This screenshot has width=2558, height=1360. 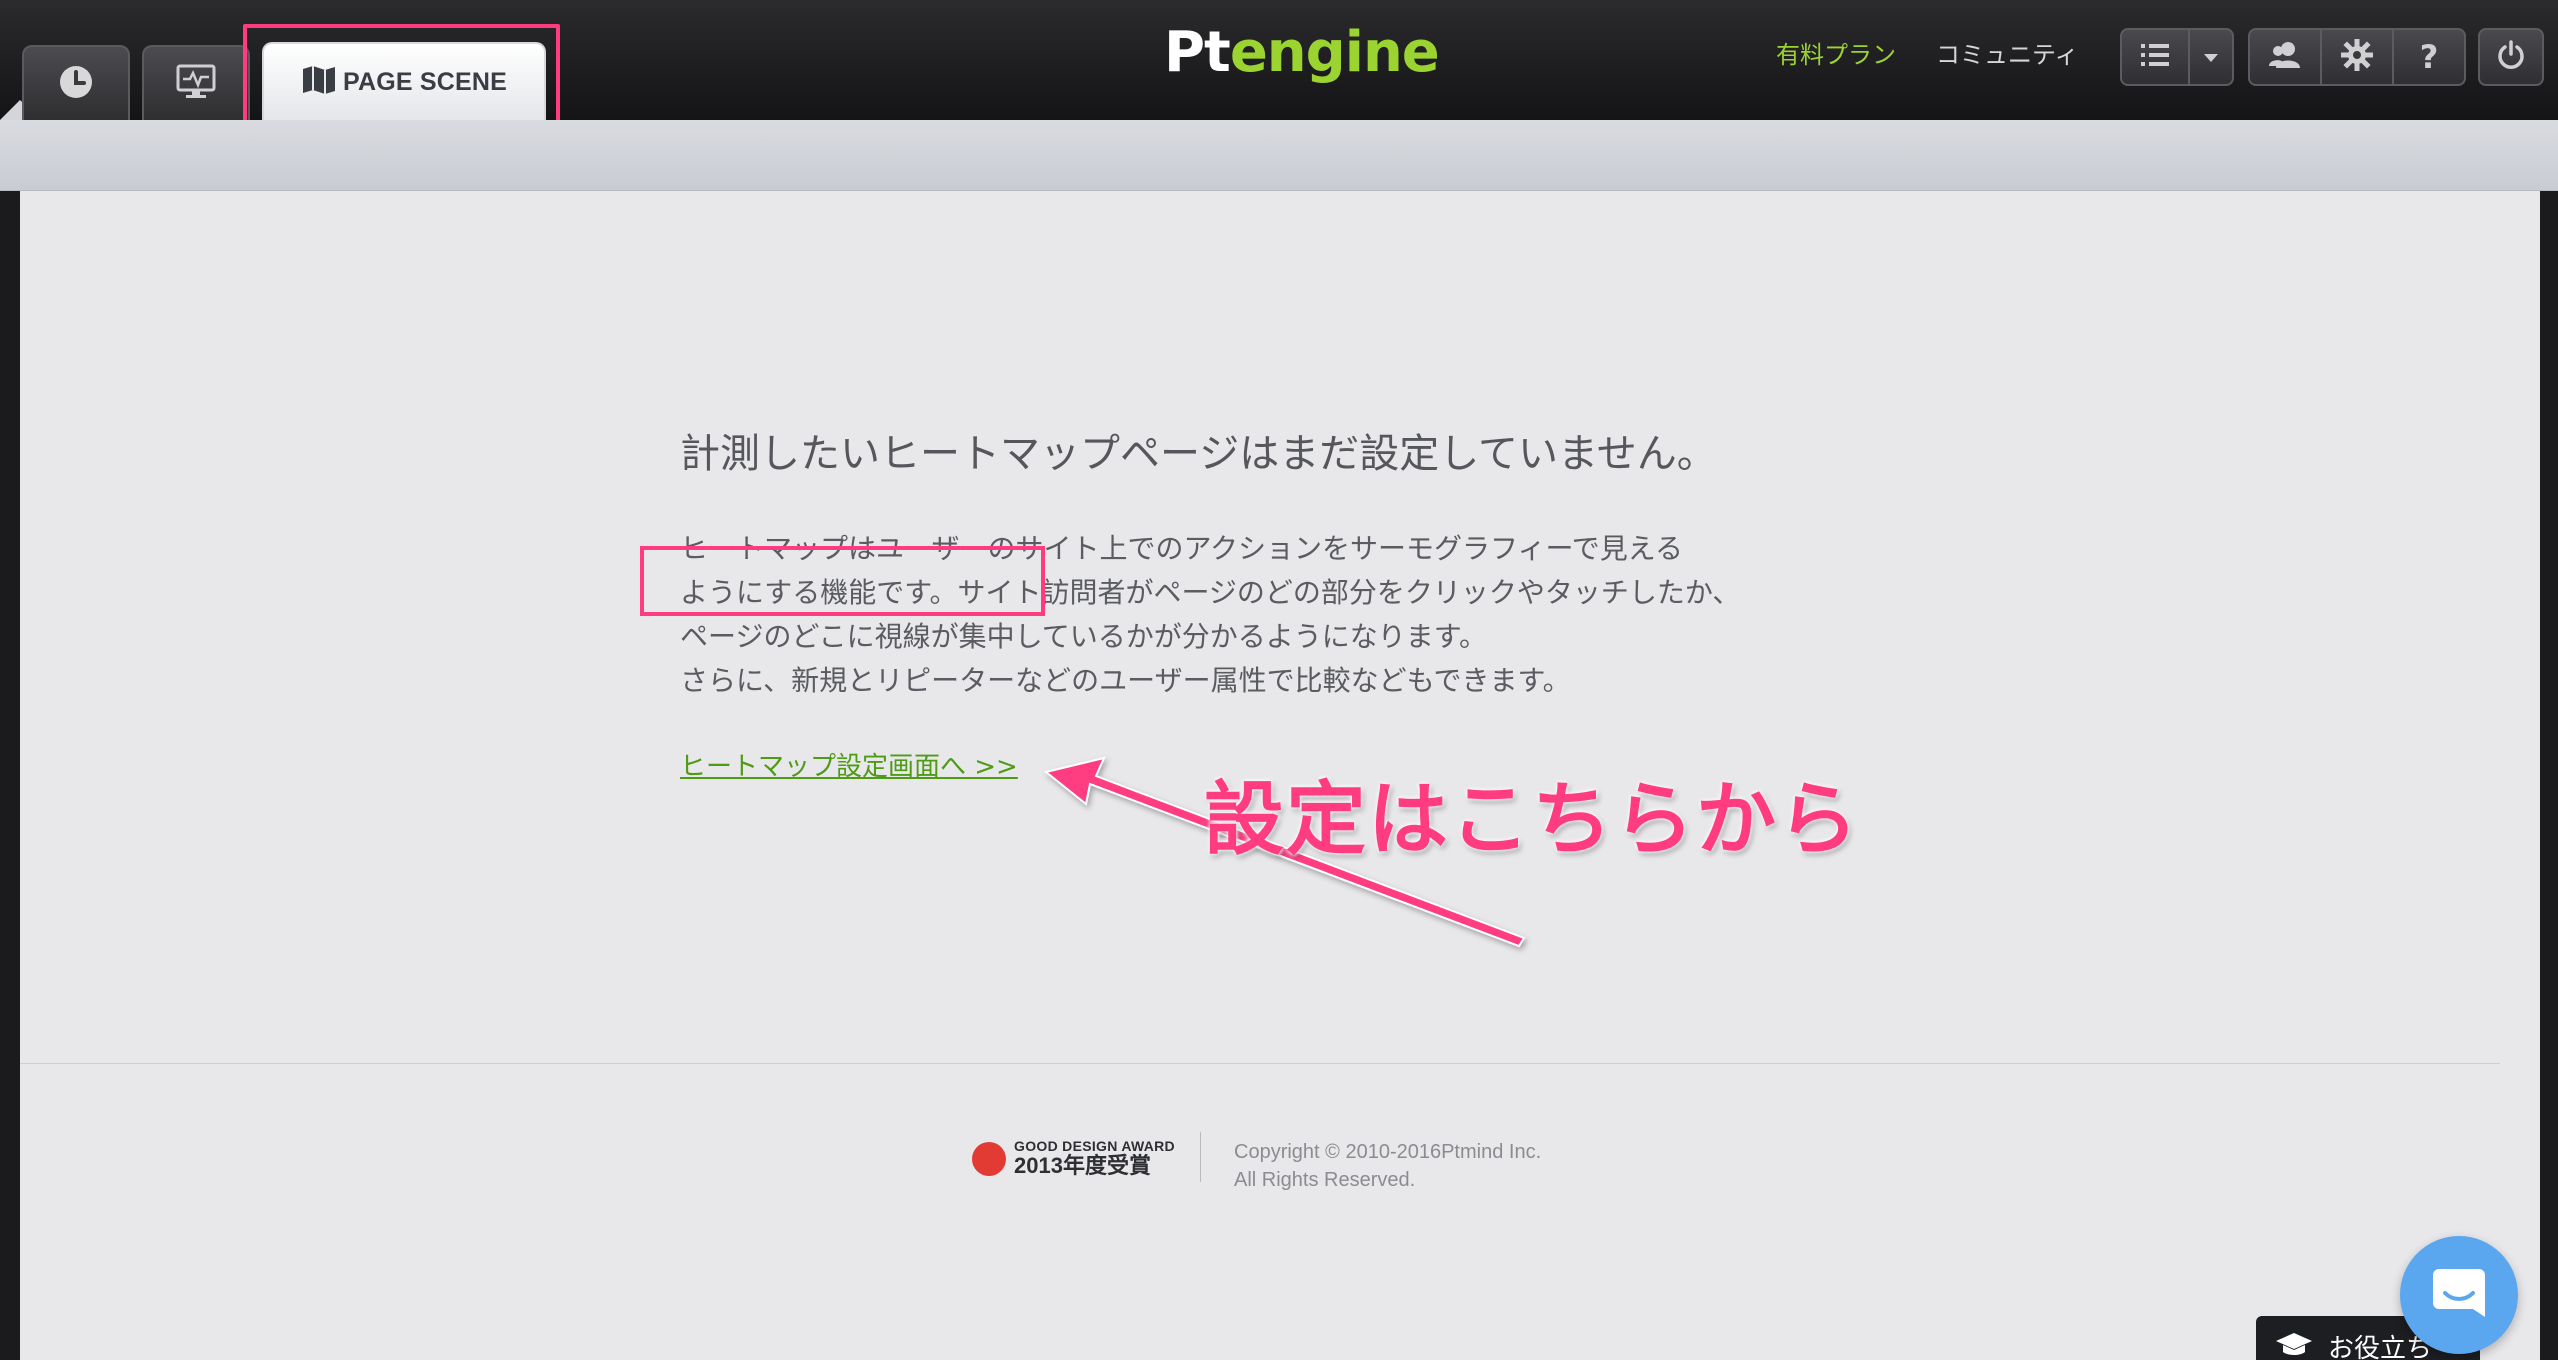 What do you see at coordinates (989, 1159) in the screenshot?
I see `good-design-logo-icon` at bounding box center [989, 1159].